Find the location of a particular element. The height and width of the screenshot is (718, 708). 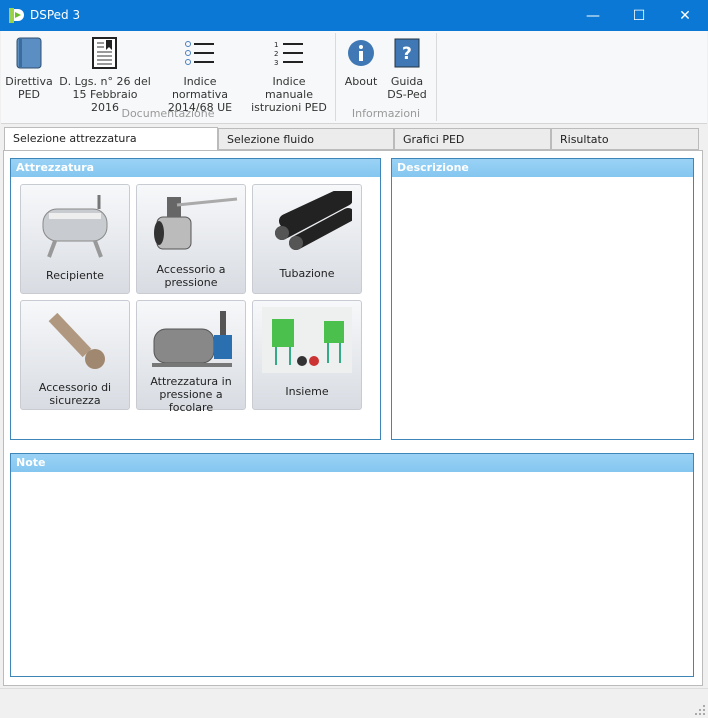

direttiva-ped-button: Direttiva PED is located at coordinates (29, 69).